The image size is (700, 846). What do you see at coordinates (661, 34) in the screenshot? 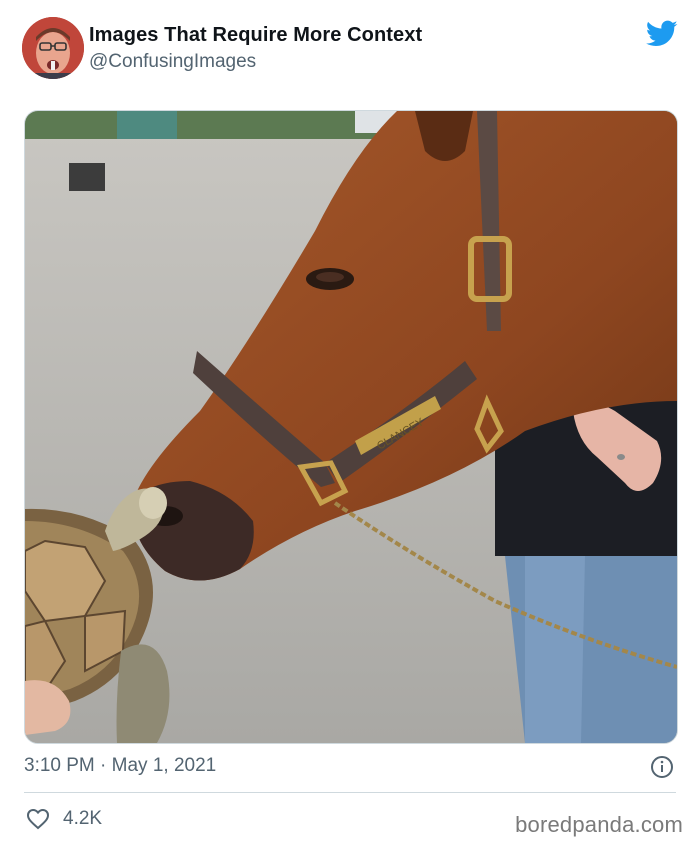
I see `twitter-bird-icon` at bounding box center [661, 34].